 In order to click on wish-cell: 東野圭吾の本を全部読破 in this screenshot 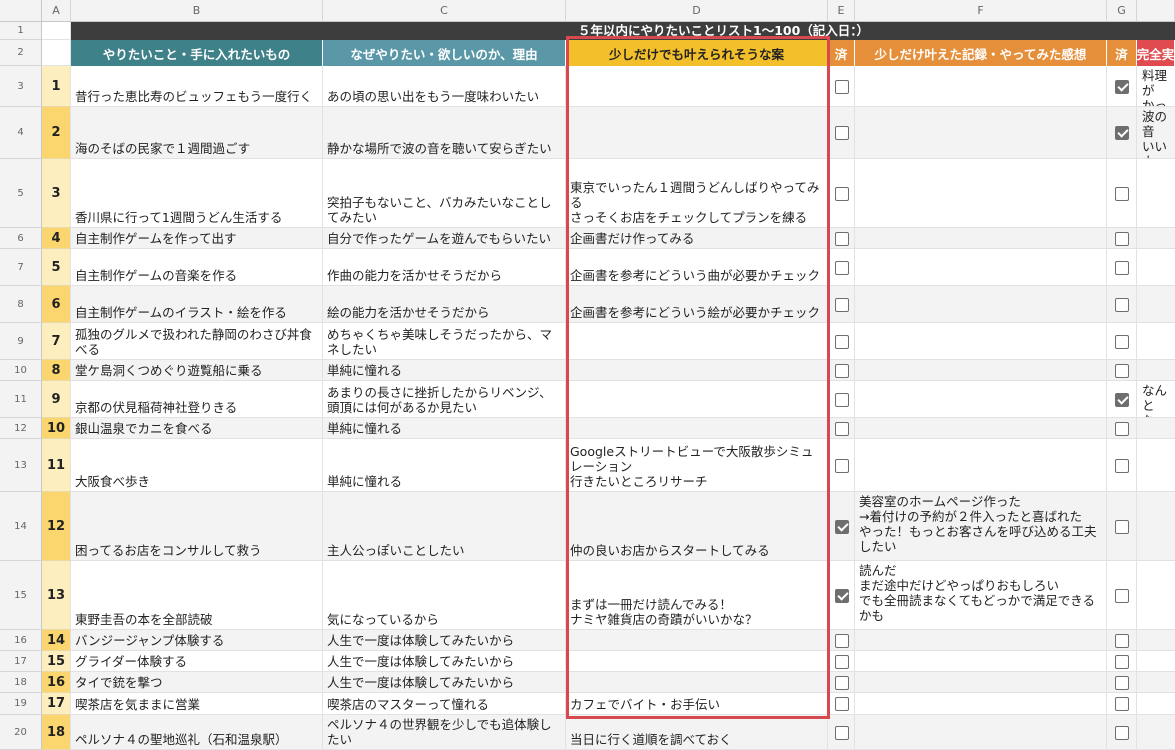, I will do `click(197, 595)`.